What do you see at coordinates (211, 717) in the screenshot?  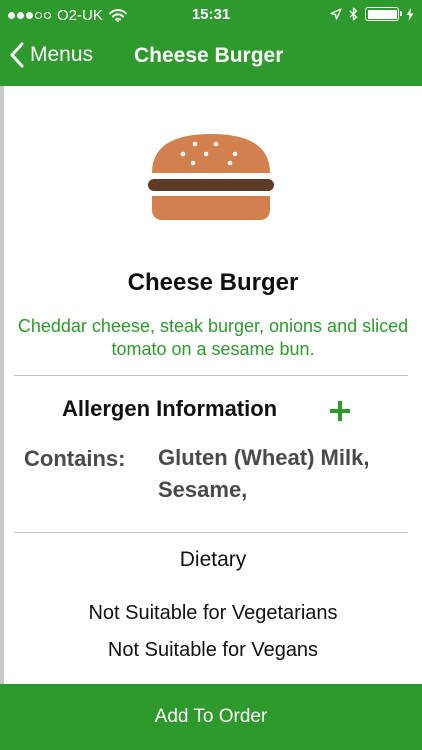 I see `add-to-order-button: Add To Order` at bounding box center [211, 717].